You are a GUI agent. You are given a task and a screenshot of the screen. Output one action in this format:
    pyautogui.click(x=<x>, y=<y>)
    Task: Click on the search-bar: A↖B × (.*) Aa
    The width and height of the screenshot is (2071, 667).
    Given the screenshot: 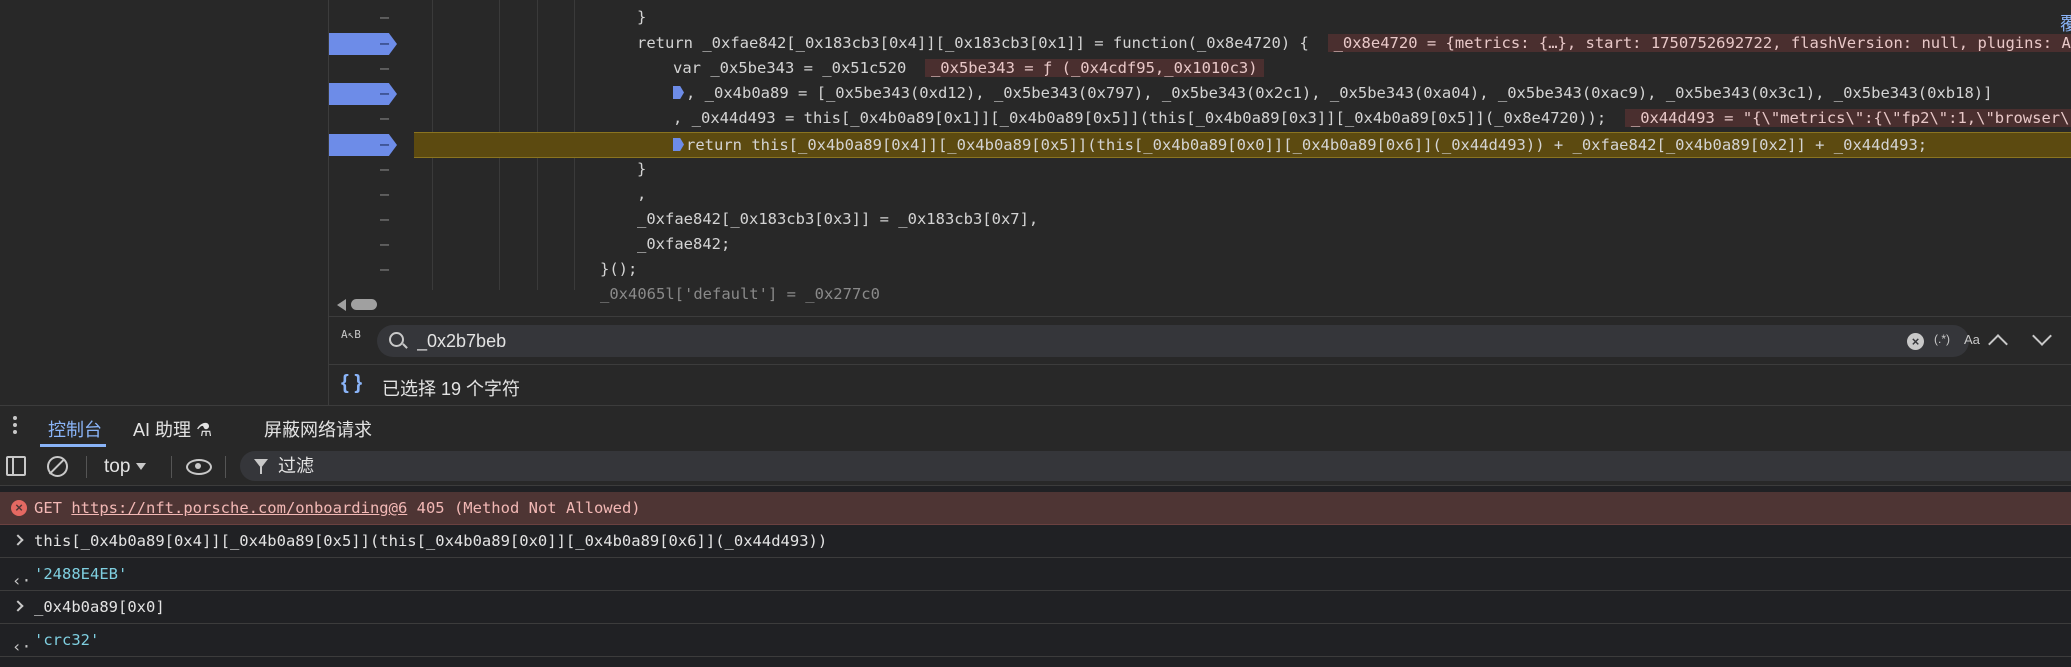 What is the action you would take?
    pyautogui.click(x=1200, y=340)
    